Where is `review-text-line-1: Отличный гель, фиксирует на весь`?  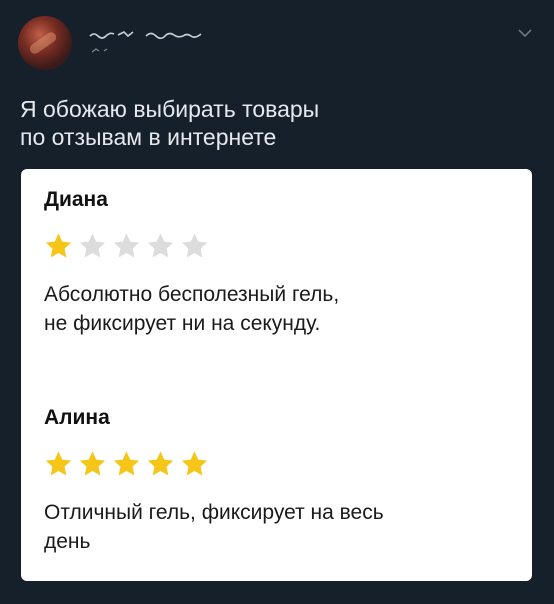
review-text-line-1: Отличный гель, фиксирует на весь is located at coordinates (214, 512).